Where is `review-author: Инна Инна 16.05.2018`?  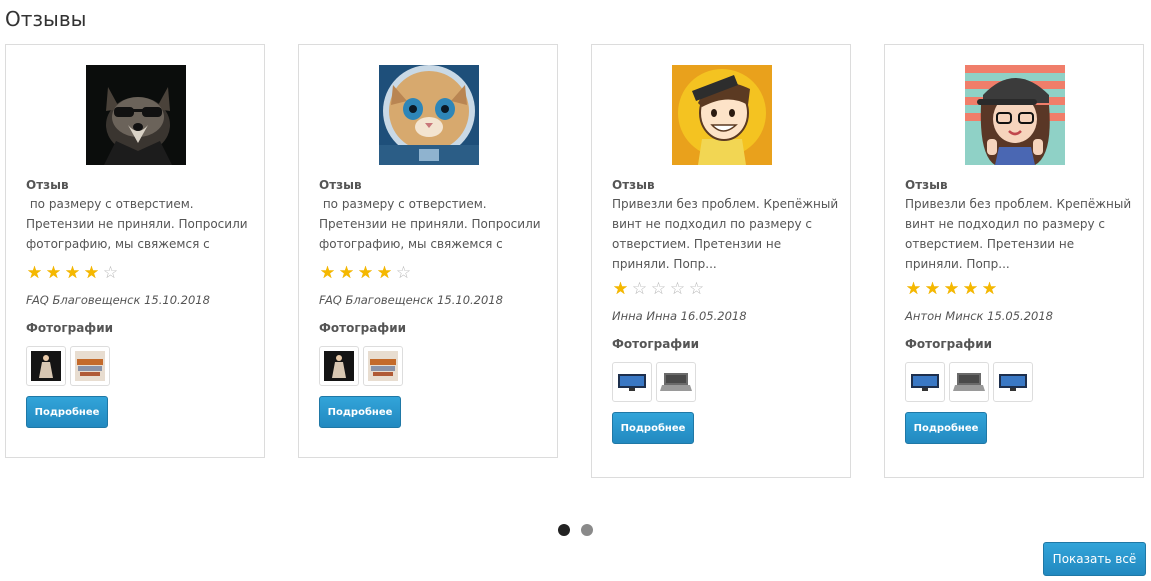
review-author: Инна Инна 16.05.2018 is located at coordinates (679, 316).